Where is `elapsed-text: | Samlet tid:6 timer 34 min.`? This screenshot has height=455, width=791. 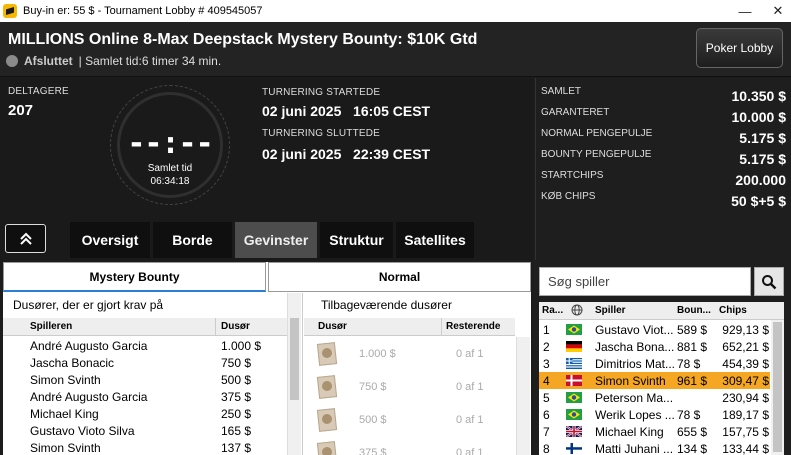 elapsed-text: | Samlet tid:6 timer 34 min. is located at coordinates (150, 61).